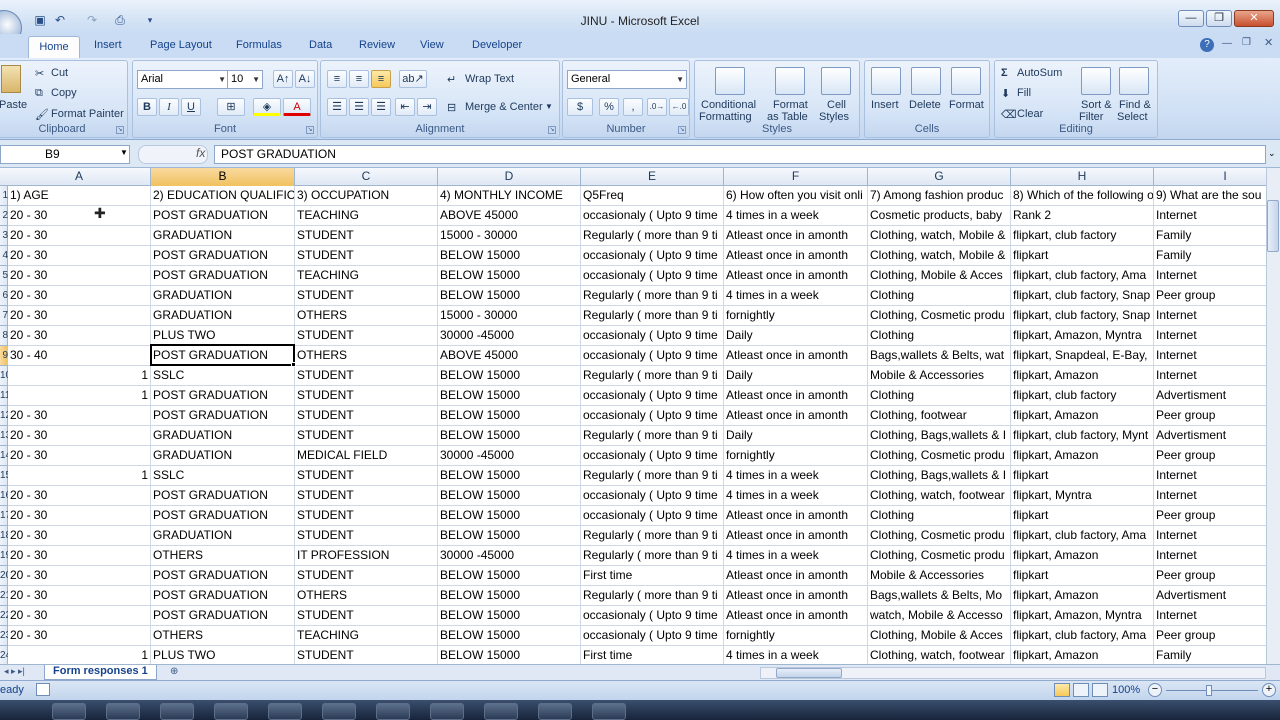 The width and height of the screenshot is (1280, 720). I want to click on cell-b7: GRADUATION, so click(223, 316).